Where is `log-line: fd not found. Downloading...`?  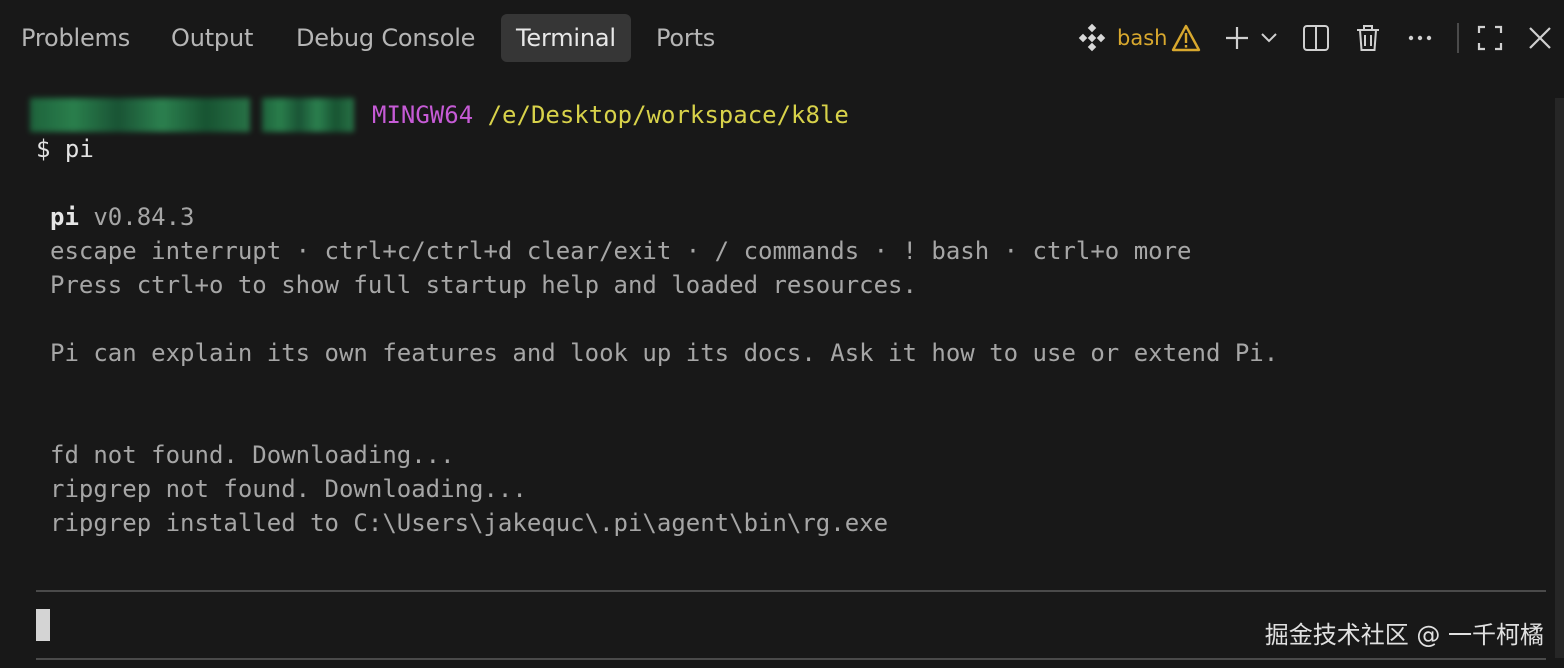 log-line: fd not found. Downloading... is located at coordinates (252, 455).